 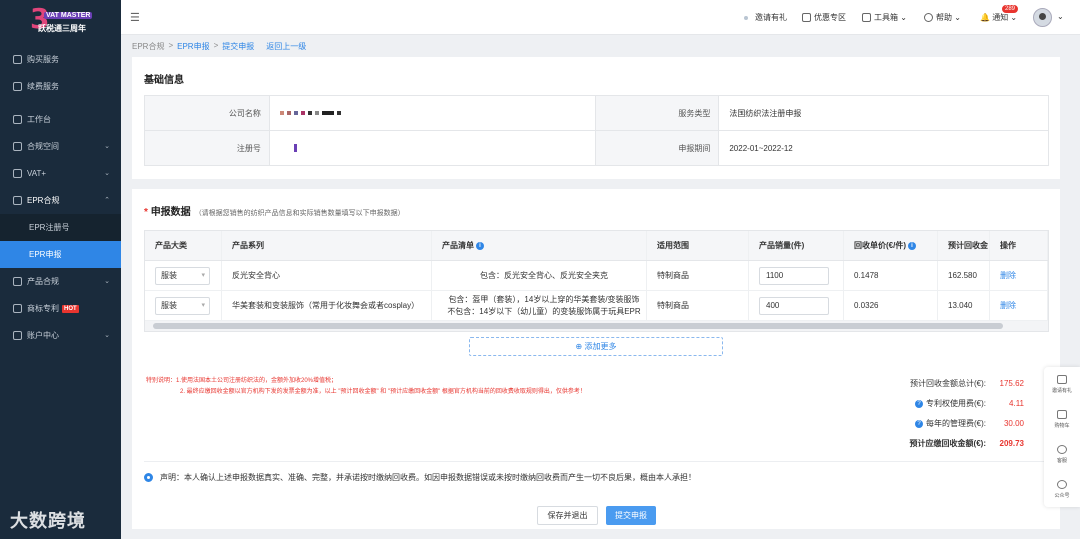 I want to click on add-more-button: ⊕ 添加更多, so click(x=596, y=346).